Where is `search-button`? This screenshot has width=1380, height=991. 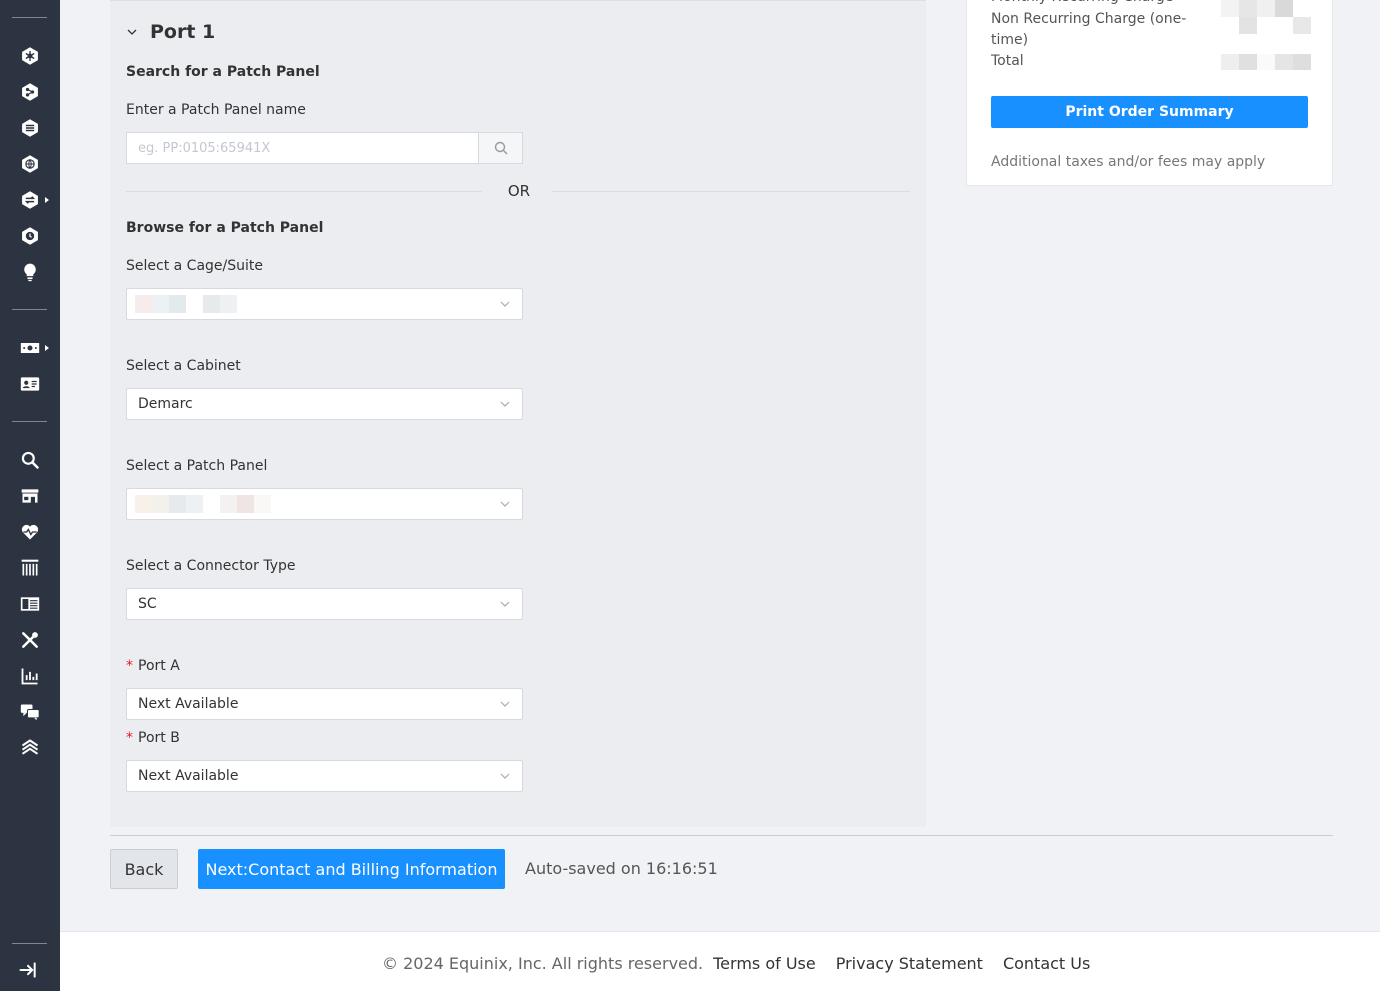
search-button is located at coordinates (500, 148).